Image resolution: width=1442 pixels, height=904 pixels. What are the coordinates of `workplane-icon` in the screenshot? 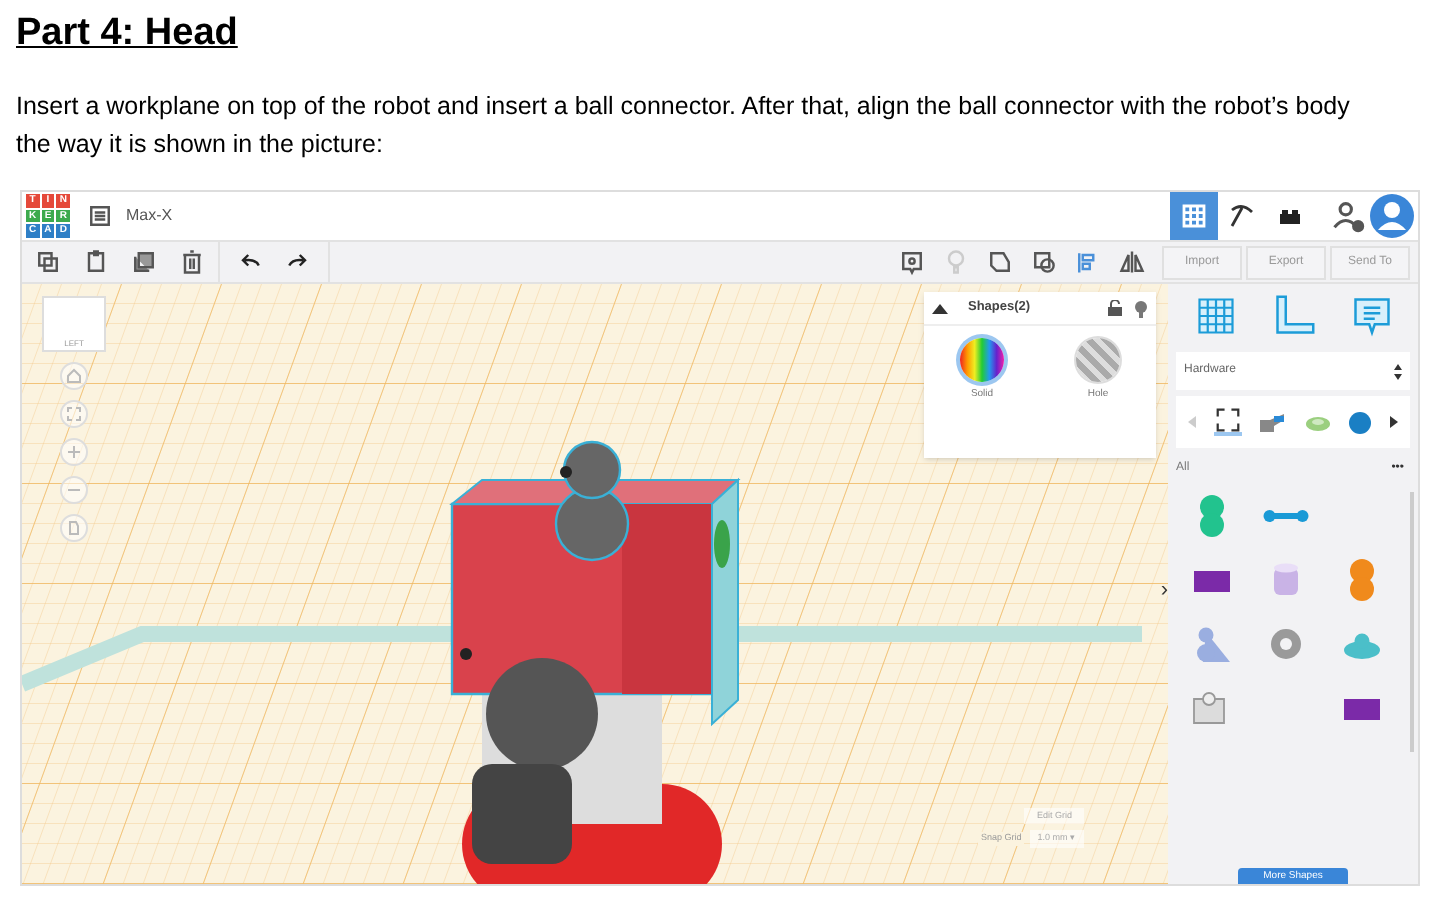 It's located at (1215, 316).